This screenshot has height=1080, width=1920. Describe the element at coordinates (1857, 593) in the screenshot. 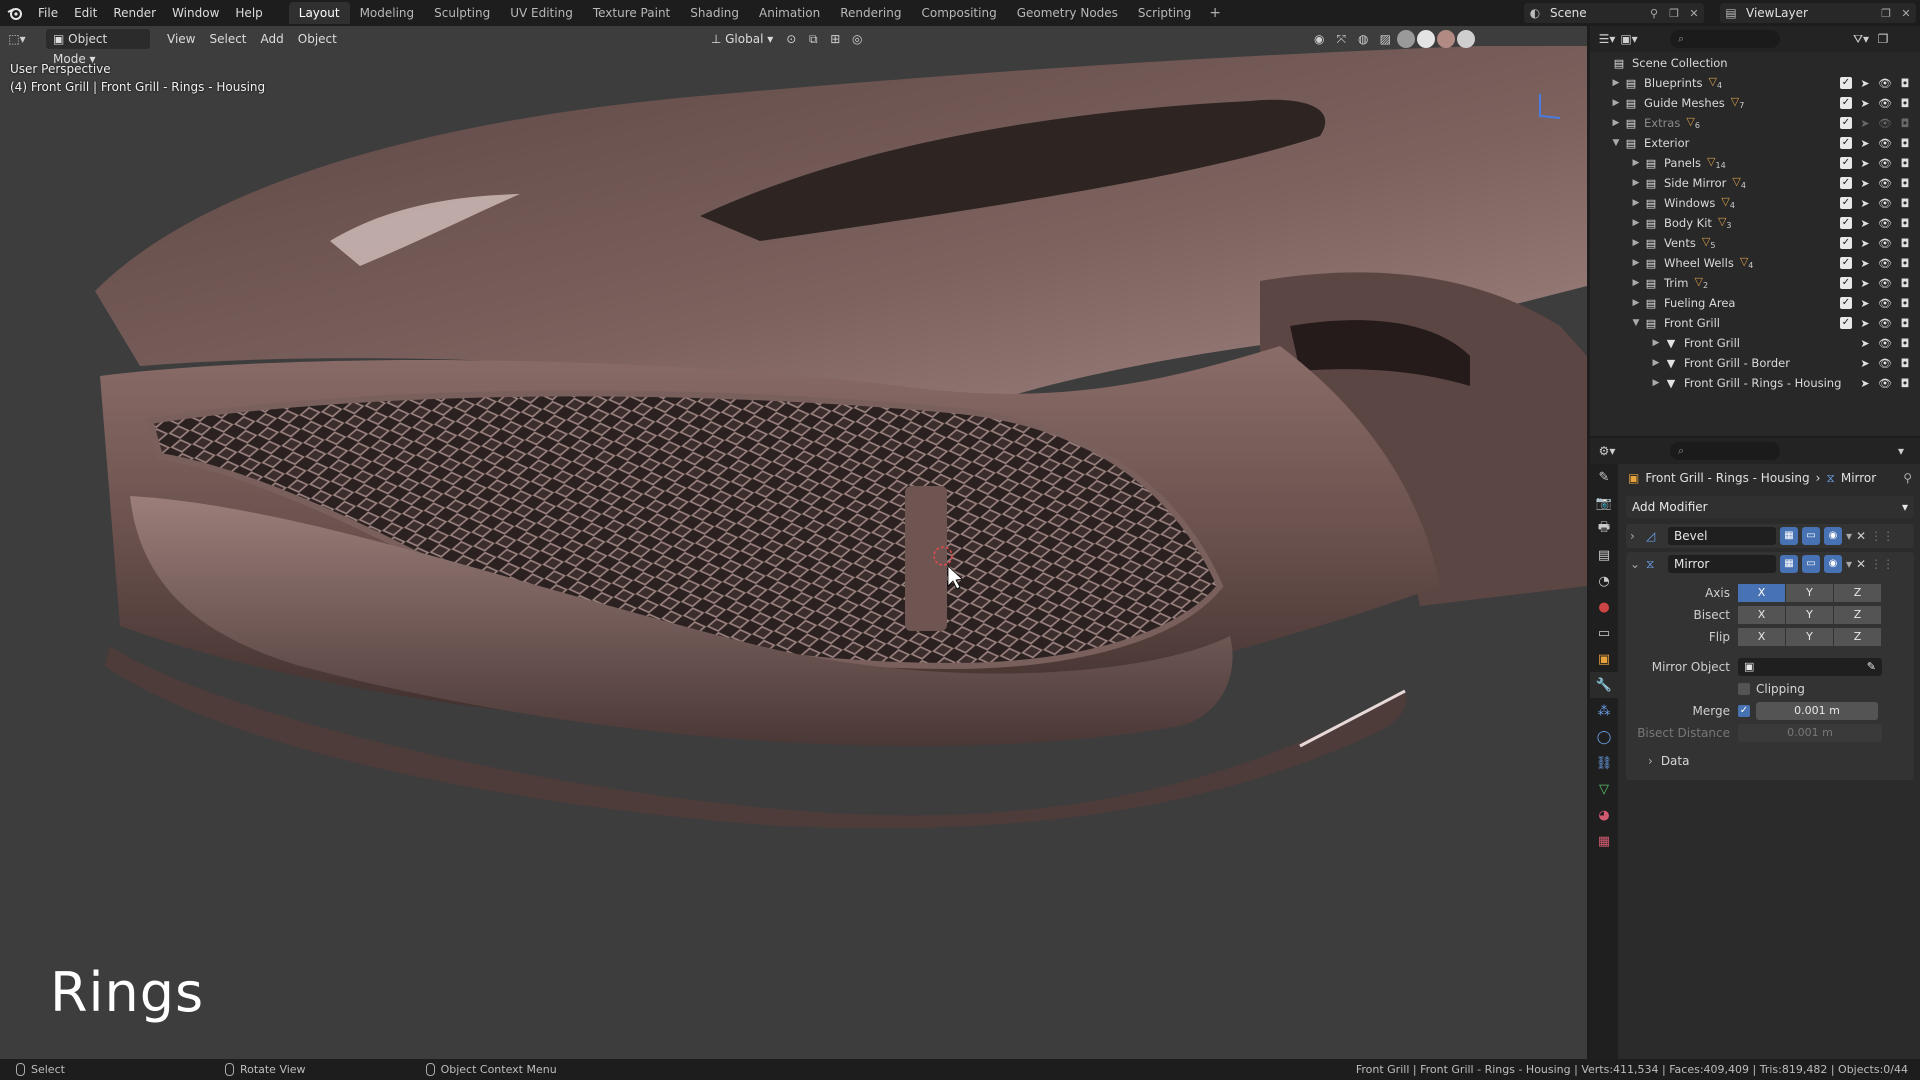

I see `axis-z-toggle: Z` at that location.